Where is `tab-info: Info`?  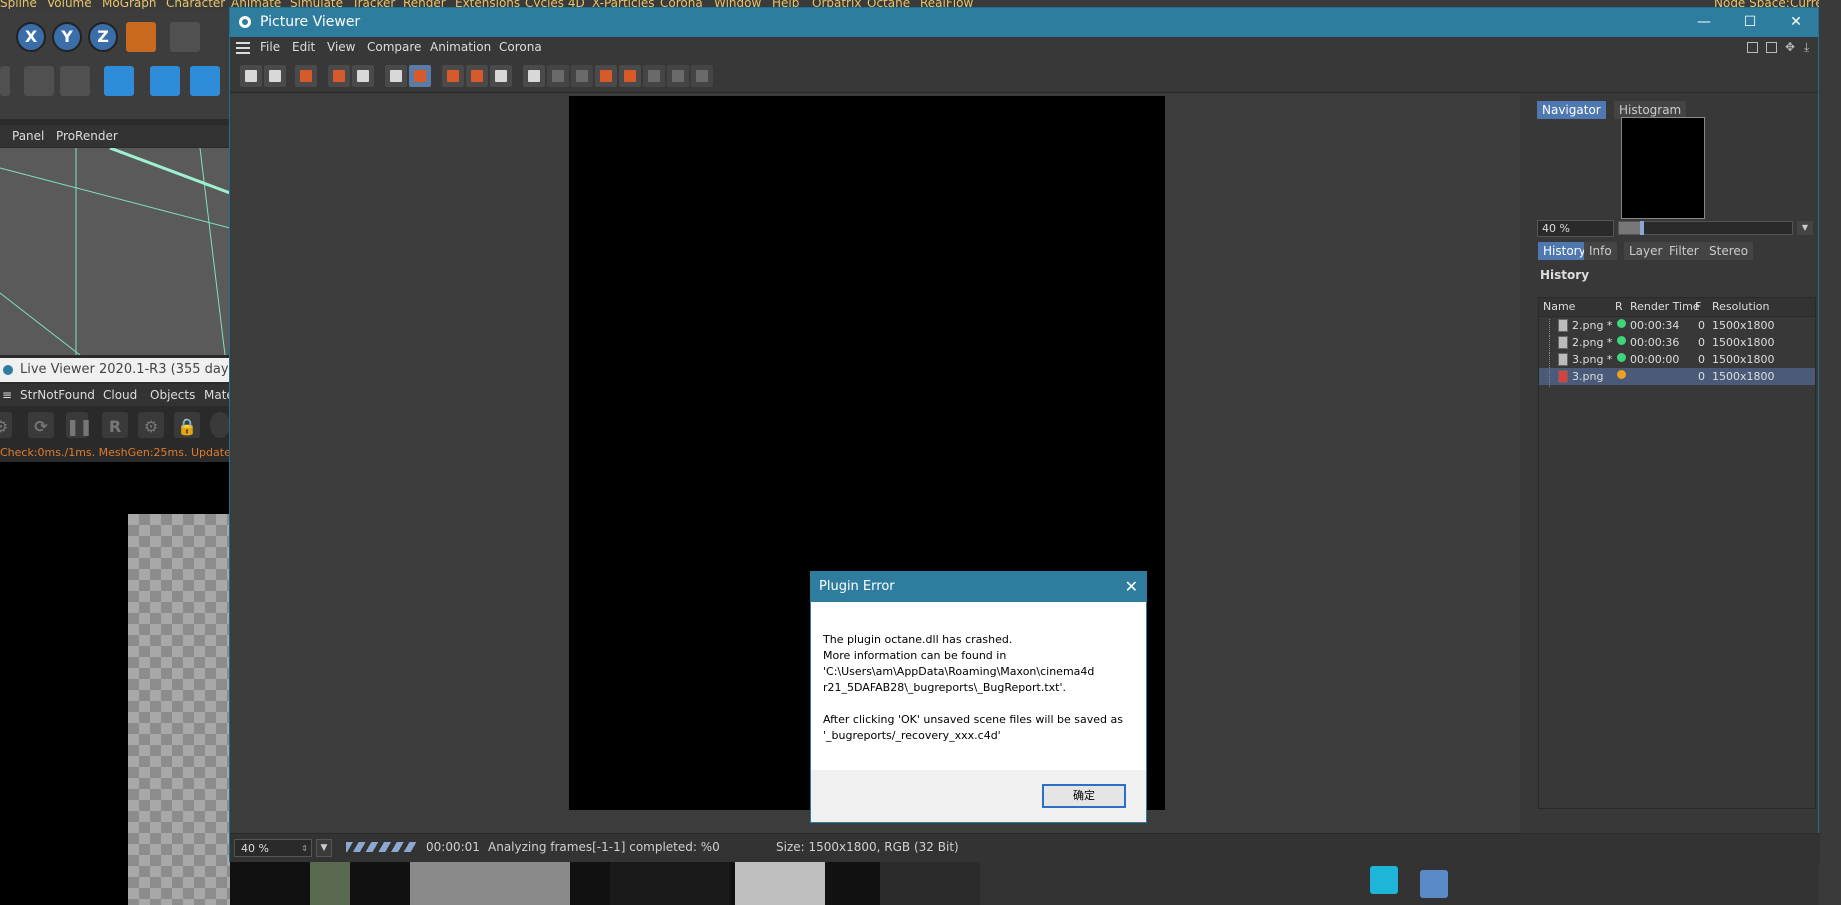 tab-info: Info is located at coordinates (1600, 251).